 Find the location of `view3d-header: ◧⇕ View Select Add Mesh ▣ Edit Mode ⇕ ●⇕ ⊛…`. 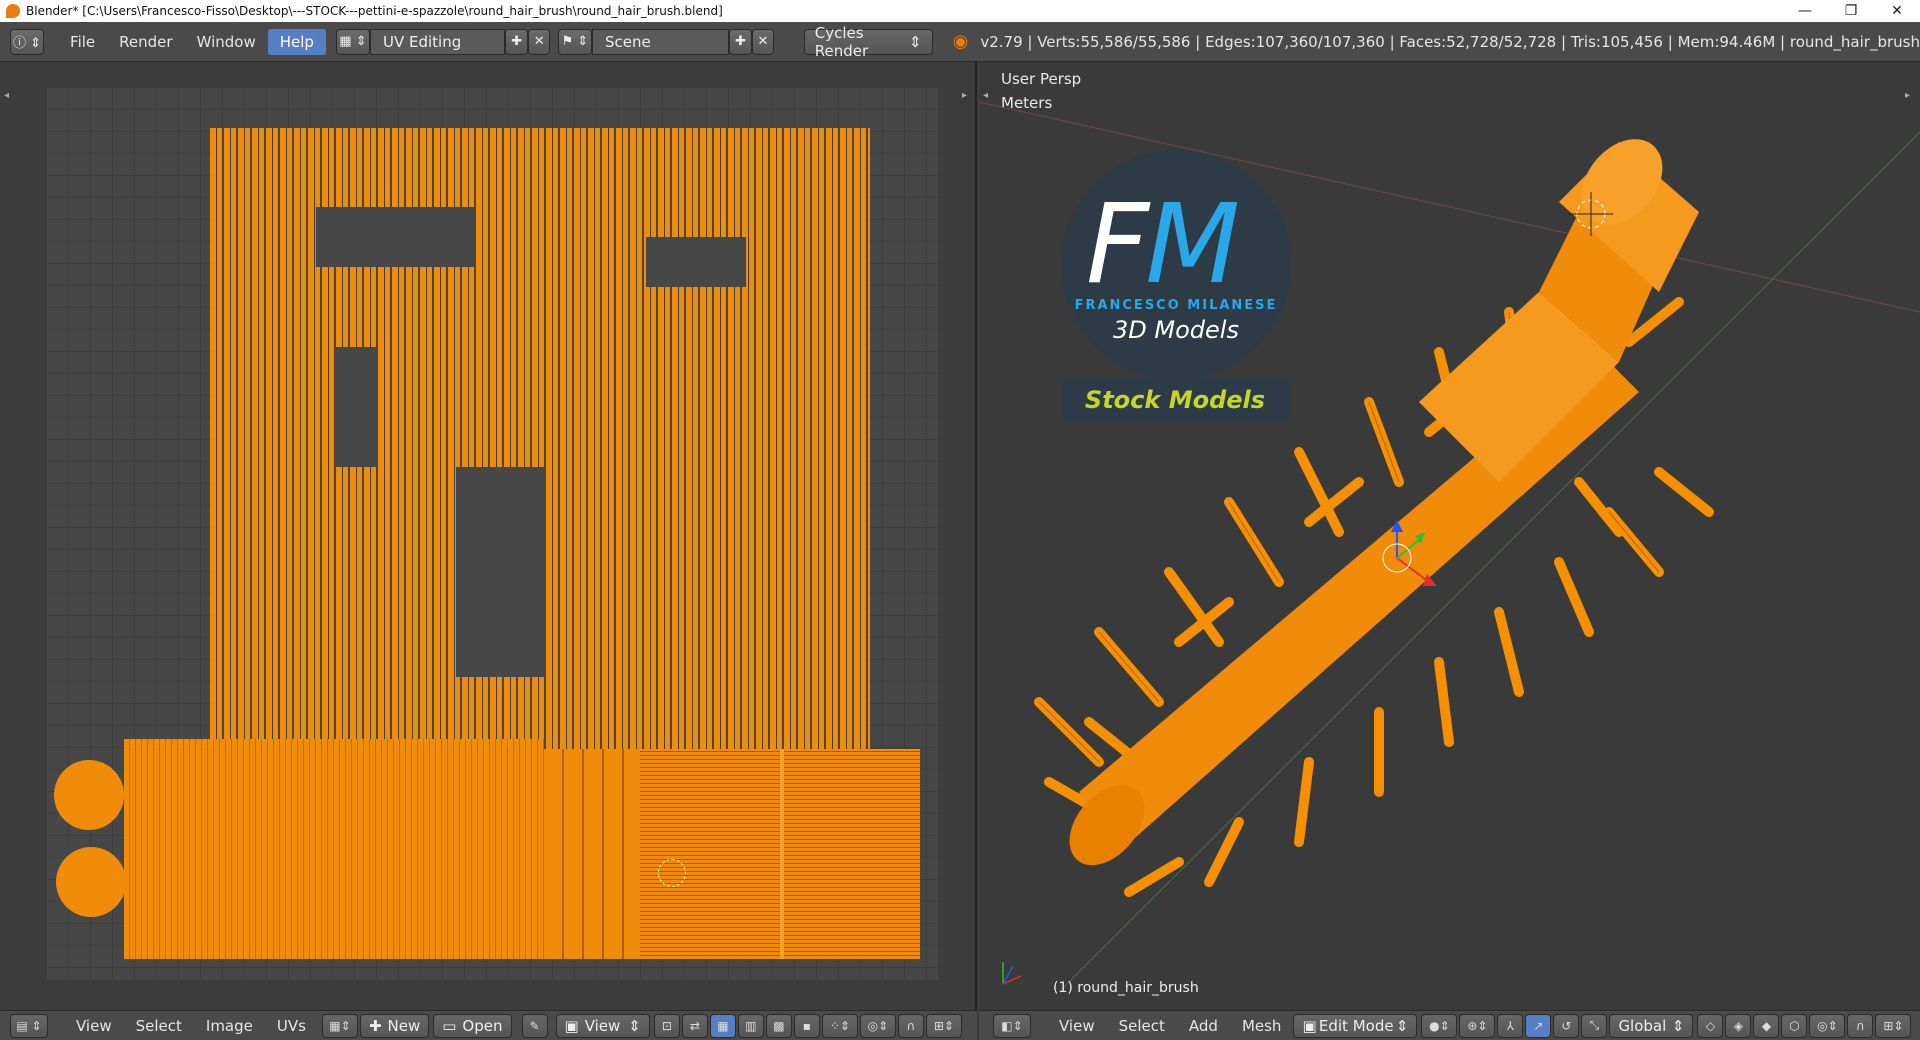

view3d-header: ◧⇕ View Select Add Mesh ▣ Edit Mode ⇕ ●⇕ ⊛… is located at coordinates (1449, 1025).